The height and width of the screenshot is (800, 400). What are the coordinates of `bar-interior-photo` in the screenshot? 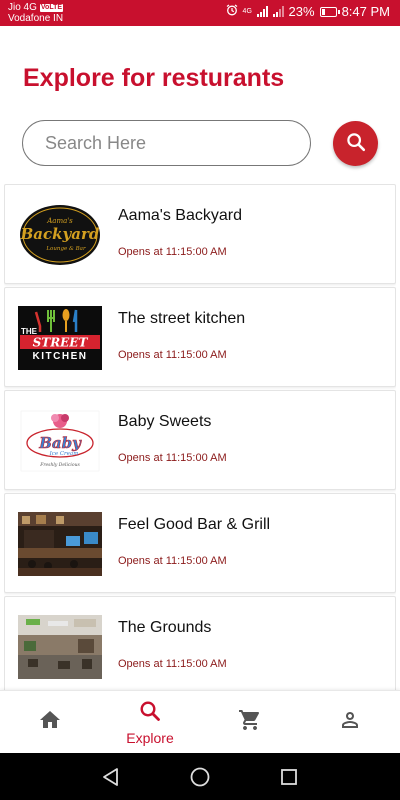 It's located at (60, 544).